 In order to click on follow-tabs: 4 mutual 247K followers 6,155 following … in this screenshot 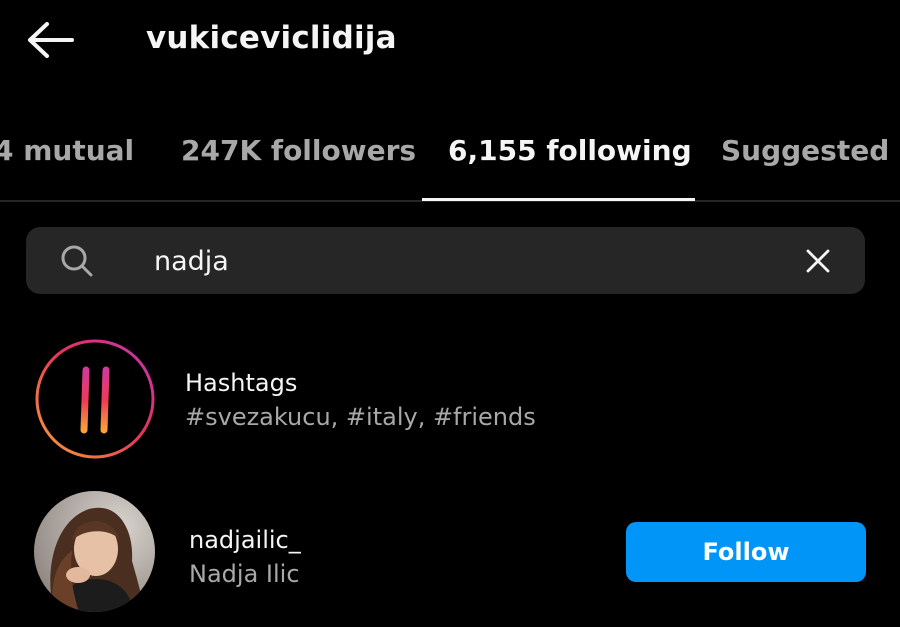, I will do `click(450, 160)`.